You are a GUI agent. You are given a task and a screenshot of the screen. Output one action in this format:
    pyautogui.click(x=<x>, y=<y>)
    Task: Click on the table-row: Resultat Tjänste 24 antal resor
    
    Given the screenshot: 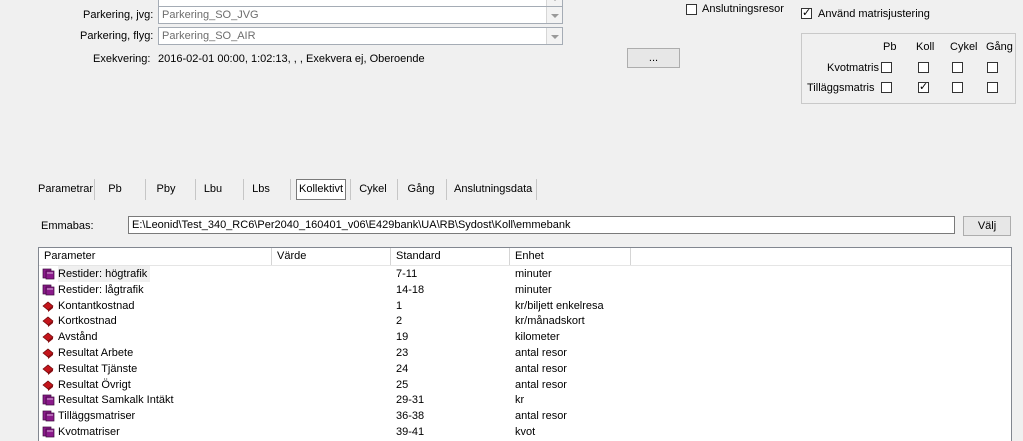 What is the action you would take?
    pyautogui.click(x=525, y=369)
    